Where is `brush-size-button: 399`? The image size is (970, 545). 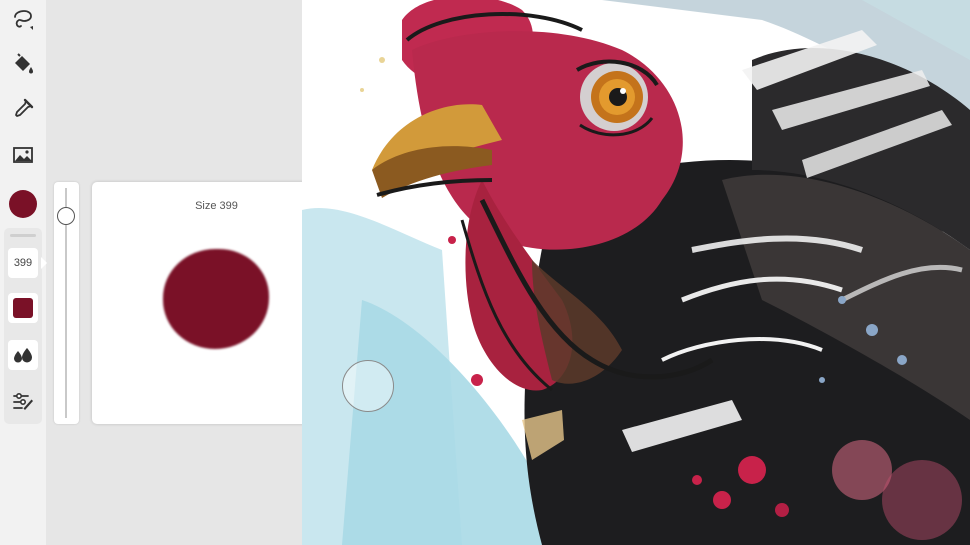
brush-size-button: 399 is located at coordinates (27, 263).